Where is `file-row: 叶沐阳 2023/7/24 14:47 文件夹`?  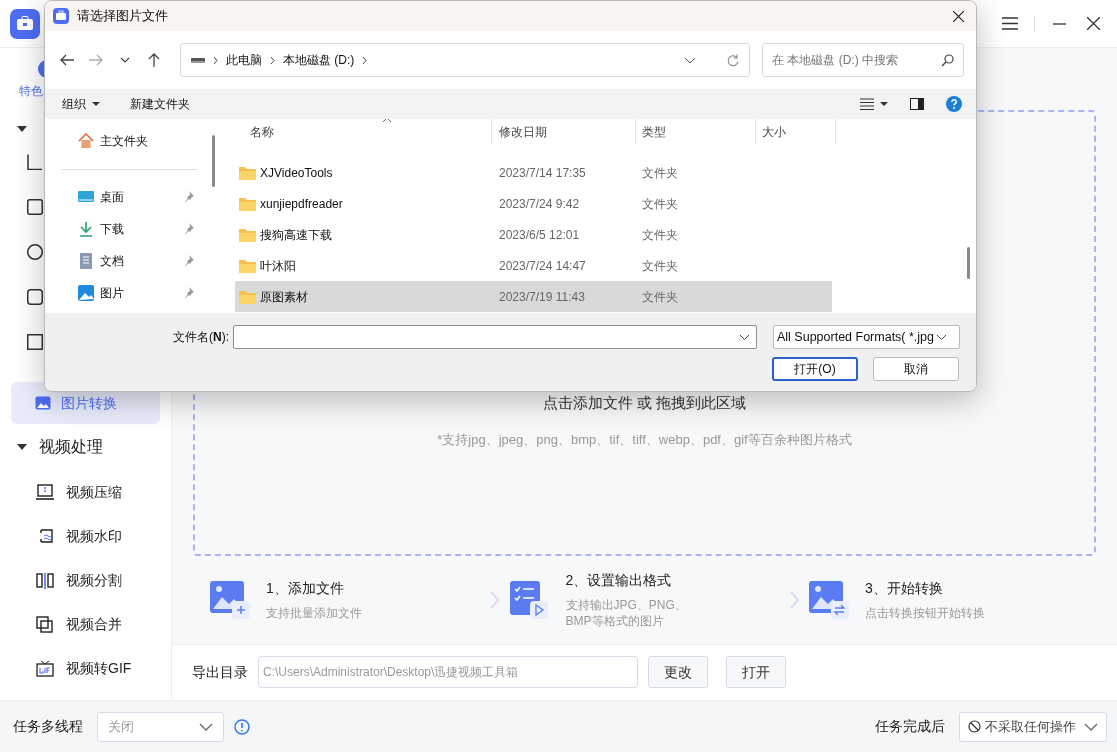
file-row: 叶沐阳 2023/7/24 14:47 文件夹 is located at coordinates (533, 265).